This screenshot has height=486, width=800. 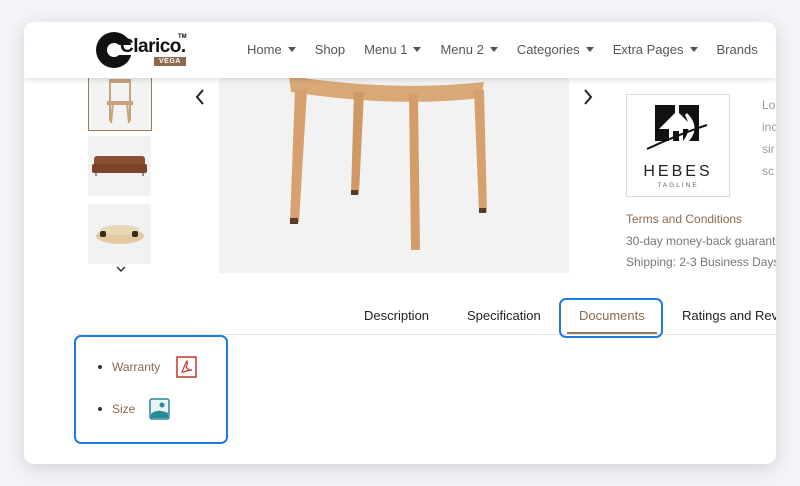 I want to click on brand-logo: HEBES TAGLINE, so click(x=678, y=145).